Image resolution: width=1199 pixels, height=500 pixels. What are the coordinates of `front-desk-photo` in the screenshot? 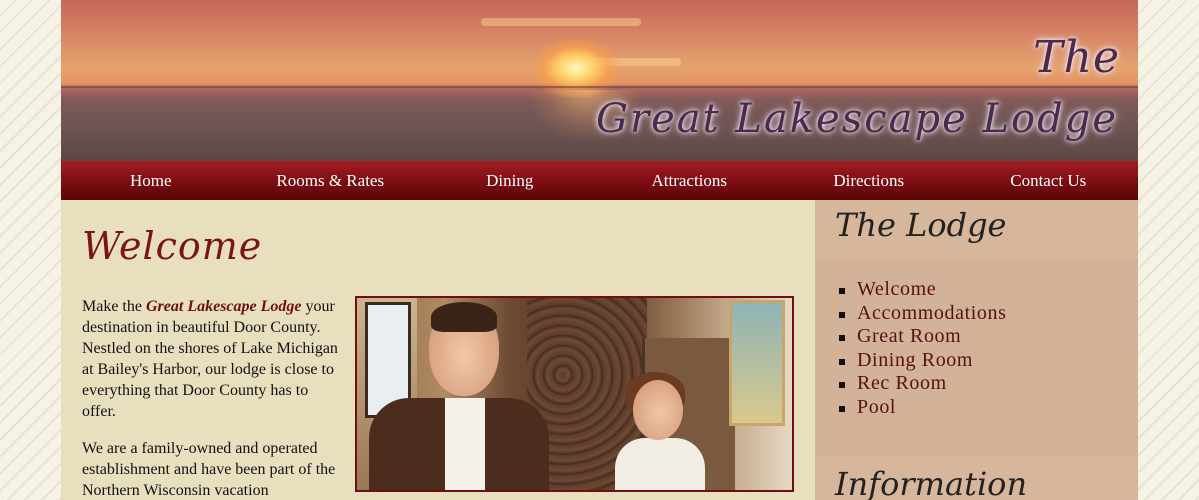 It's located at (574, 394).